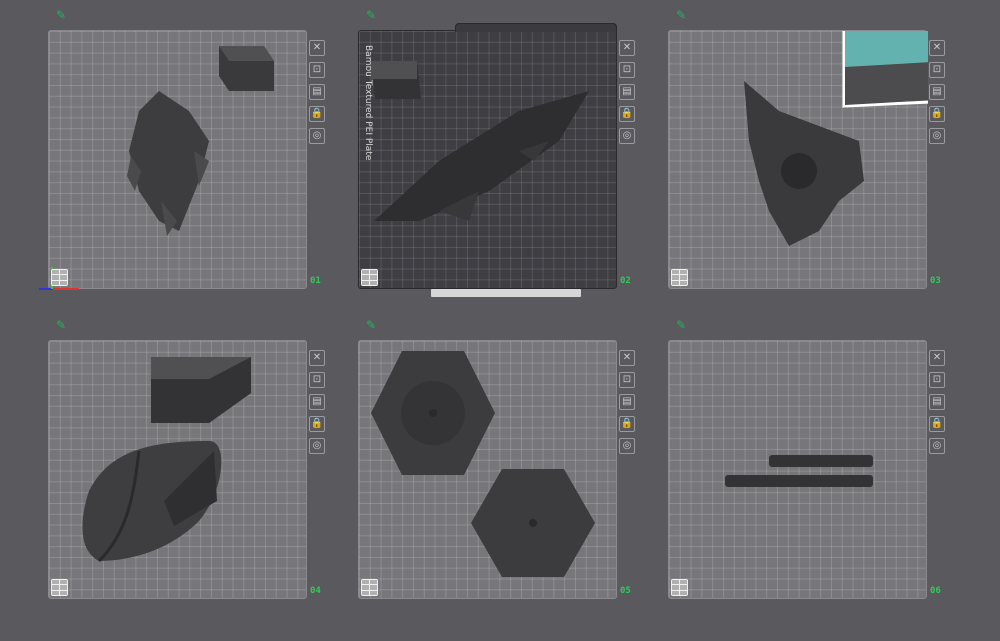 Image resolution: width=1000 pixels, height=641 pixels. I want to click on plate-number: 05, so click(625, 591).